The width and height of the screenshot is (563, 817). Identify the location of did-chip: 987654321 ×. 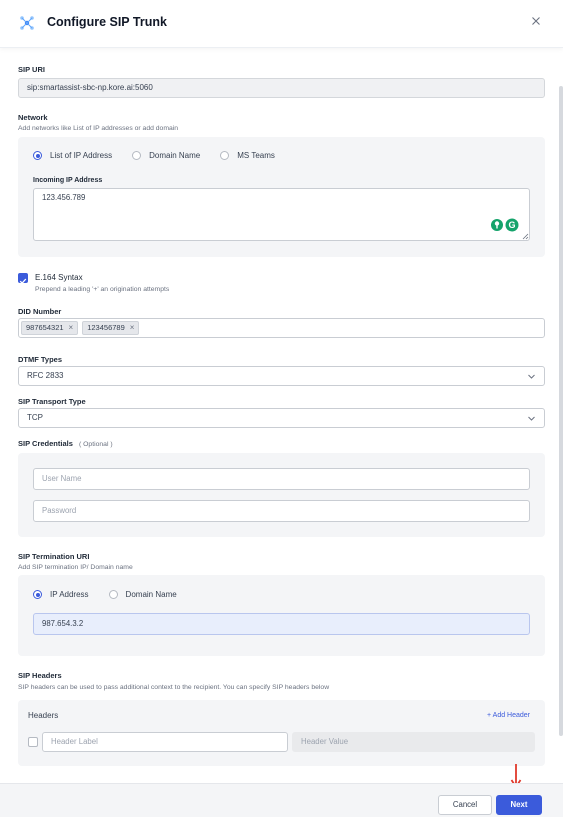
(50, 328).